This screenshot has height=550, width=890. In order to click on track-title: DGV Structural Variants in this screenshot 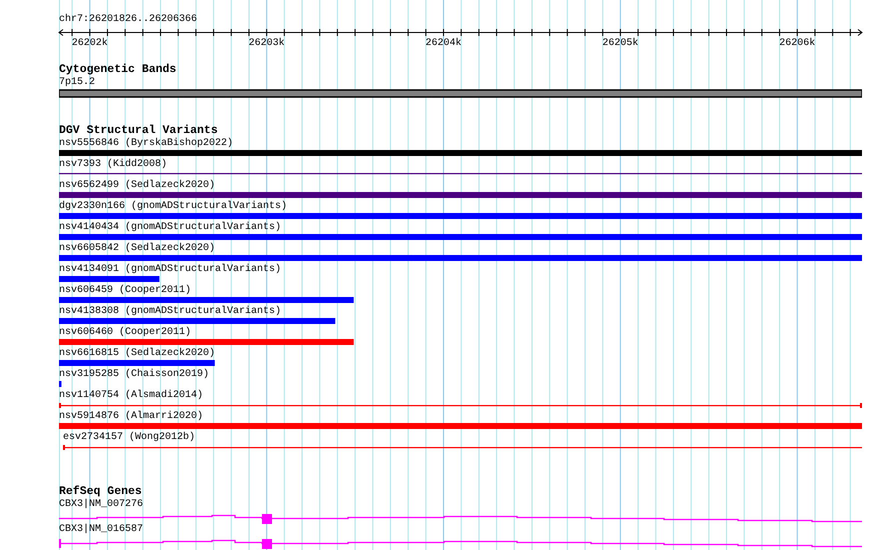, I will do `click(138, 131)`.